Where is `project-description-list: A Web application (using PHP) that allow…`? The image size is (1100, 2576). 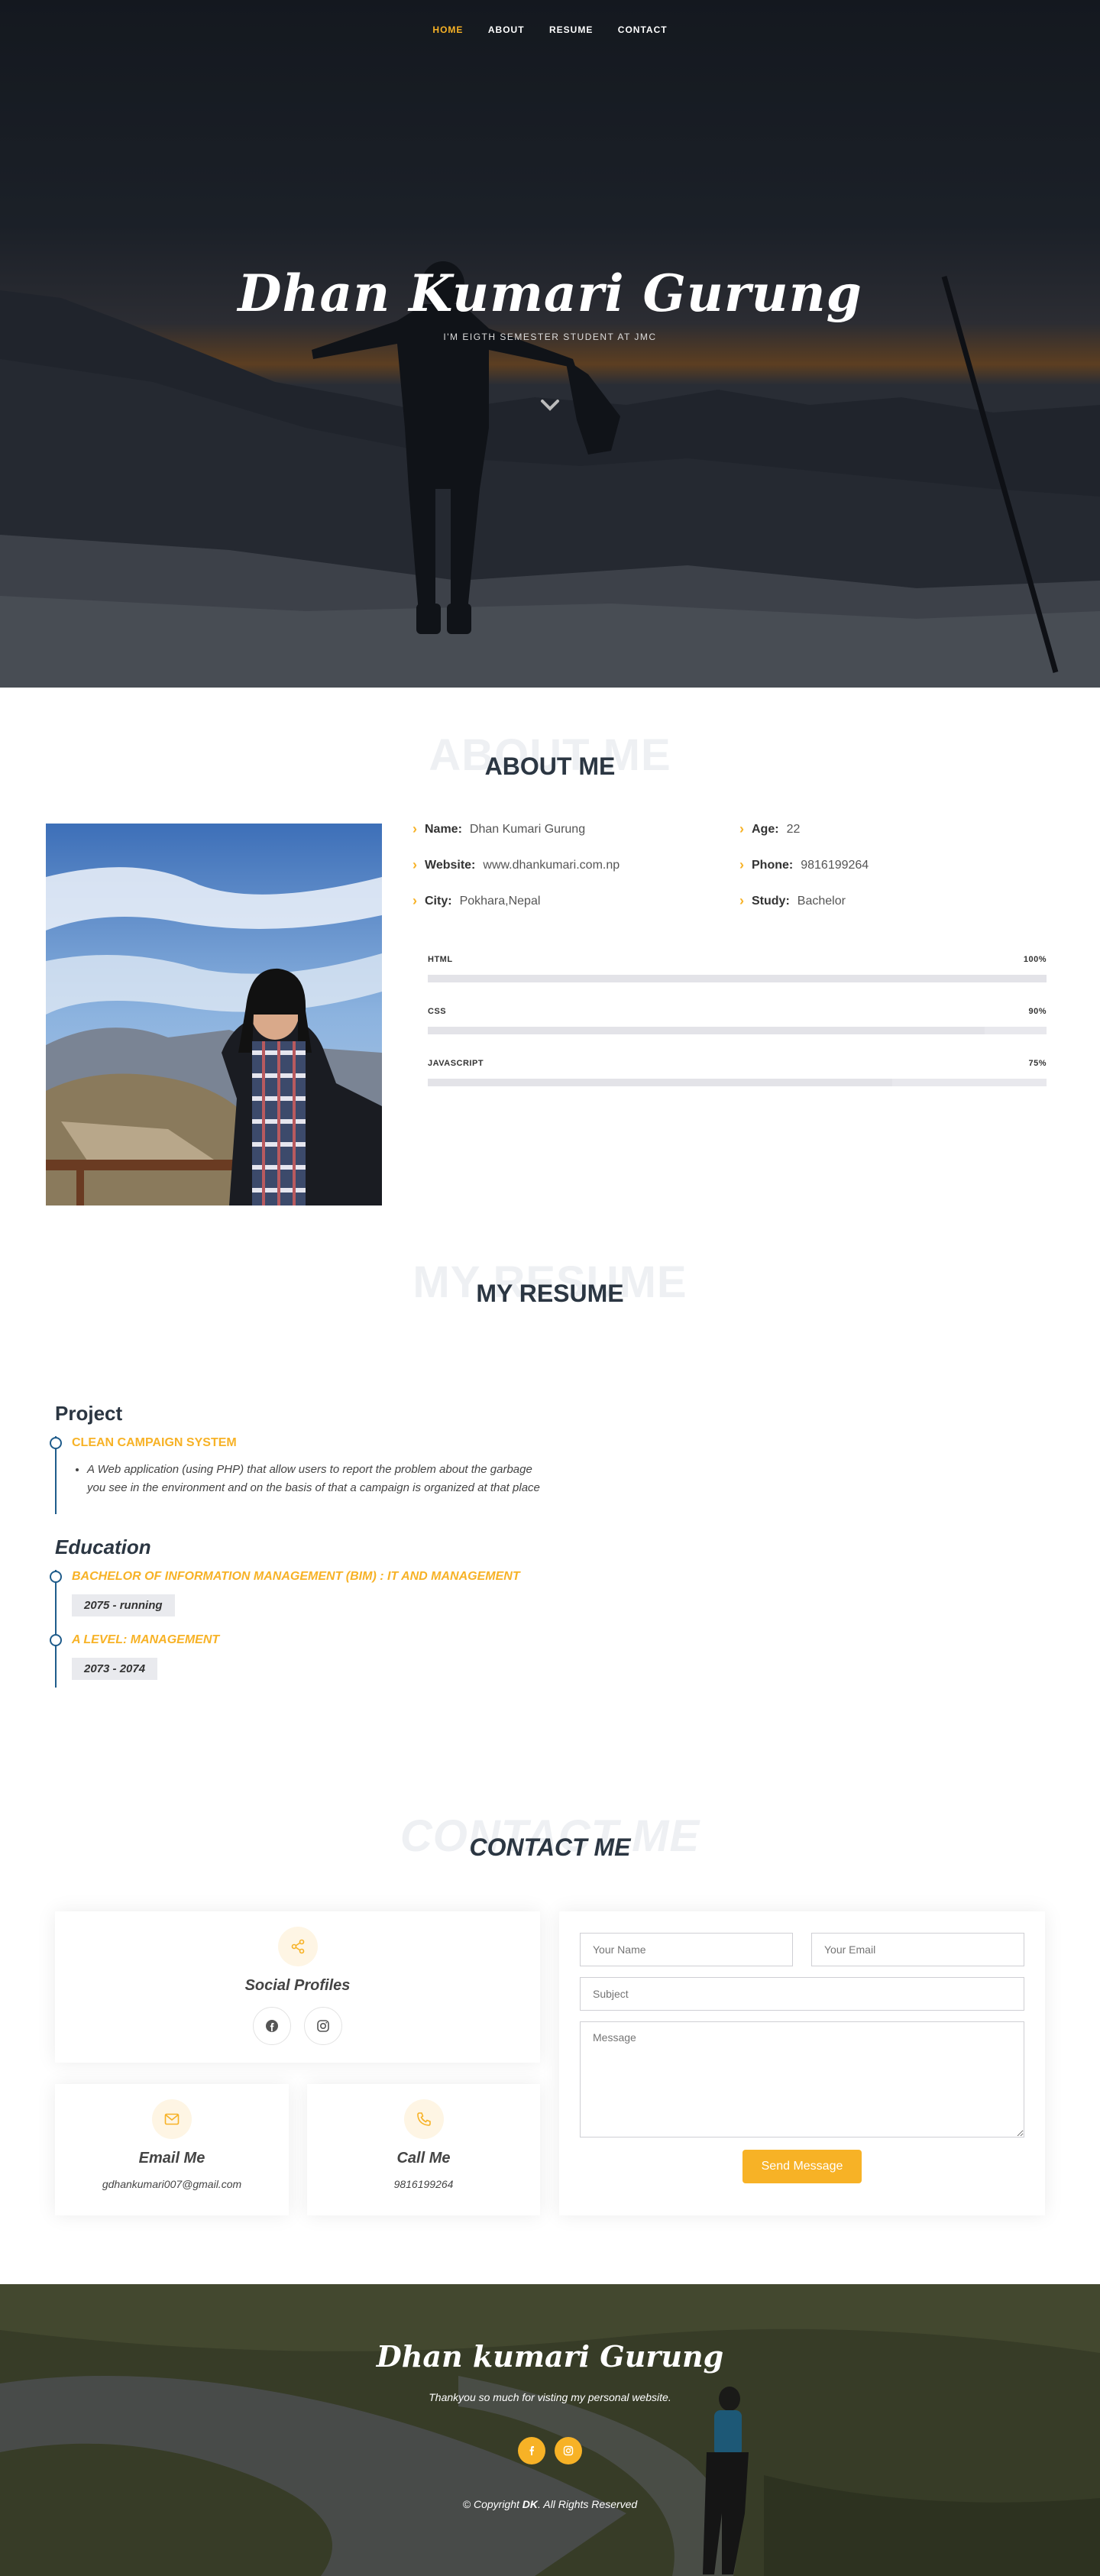 project-description-list: A Web application (using PHP) that allow… is located at coordinates (320, 1479).